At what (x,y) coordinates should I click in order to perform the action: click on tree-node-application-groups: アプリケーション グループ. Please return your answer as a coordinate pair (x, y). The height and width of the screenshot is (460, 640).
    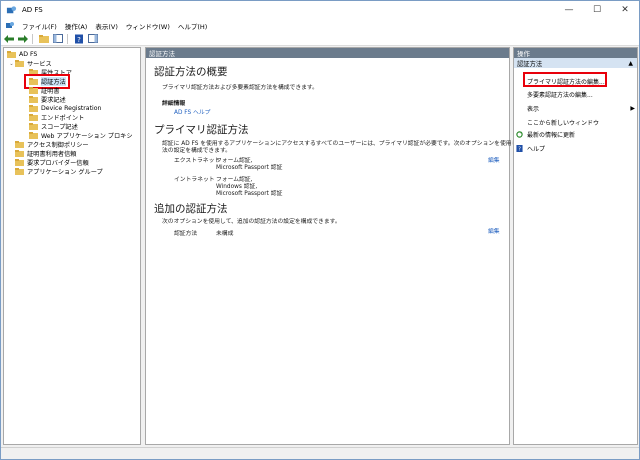
    Looking at the image, I should click on (59, 171).